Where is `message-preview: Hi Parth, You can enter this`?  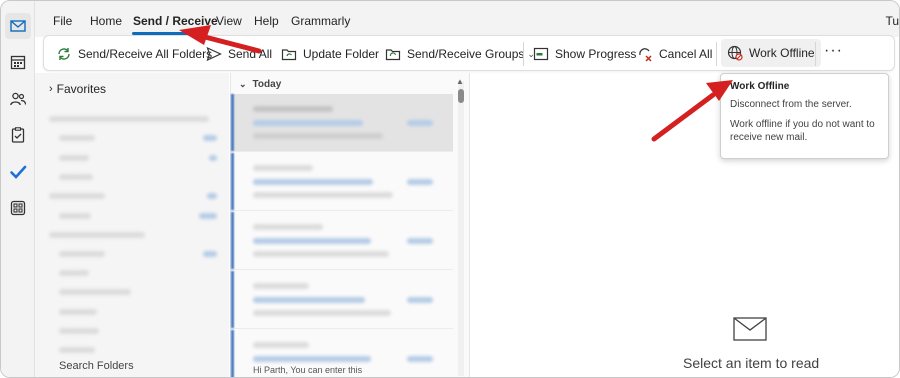
message-preview: Hi Parth, You can enter this is located at coordinates (308, 370).